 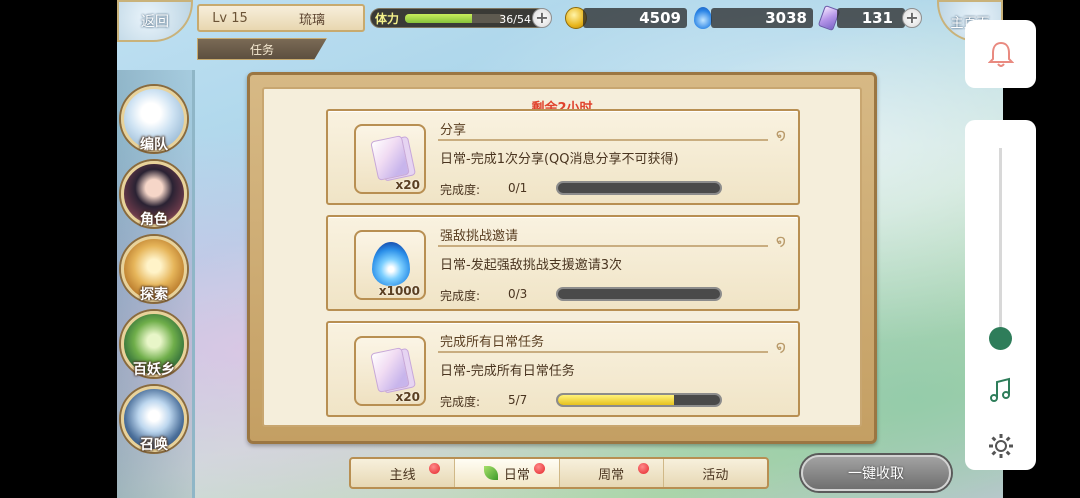 What do you see at coordinates (311, 20) in the screenshot?
I see `player-name: 琉璃` at bounding box center [311, 20].